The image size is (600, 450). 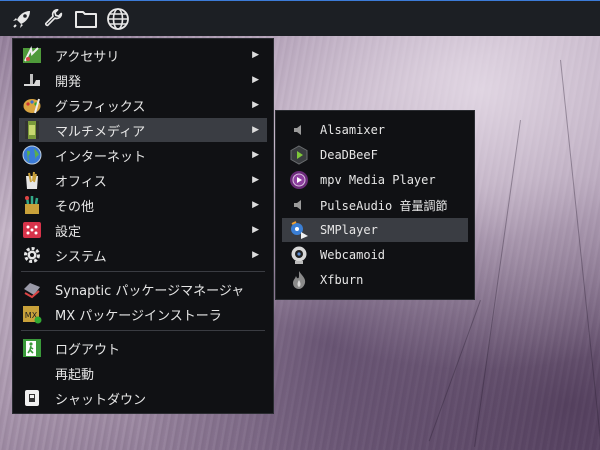 What do you see at coordinates (32, 155) in the screenshot?
I see `internet-icon` at bounding box center [32, 155].